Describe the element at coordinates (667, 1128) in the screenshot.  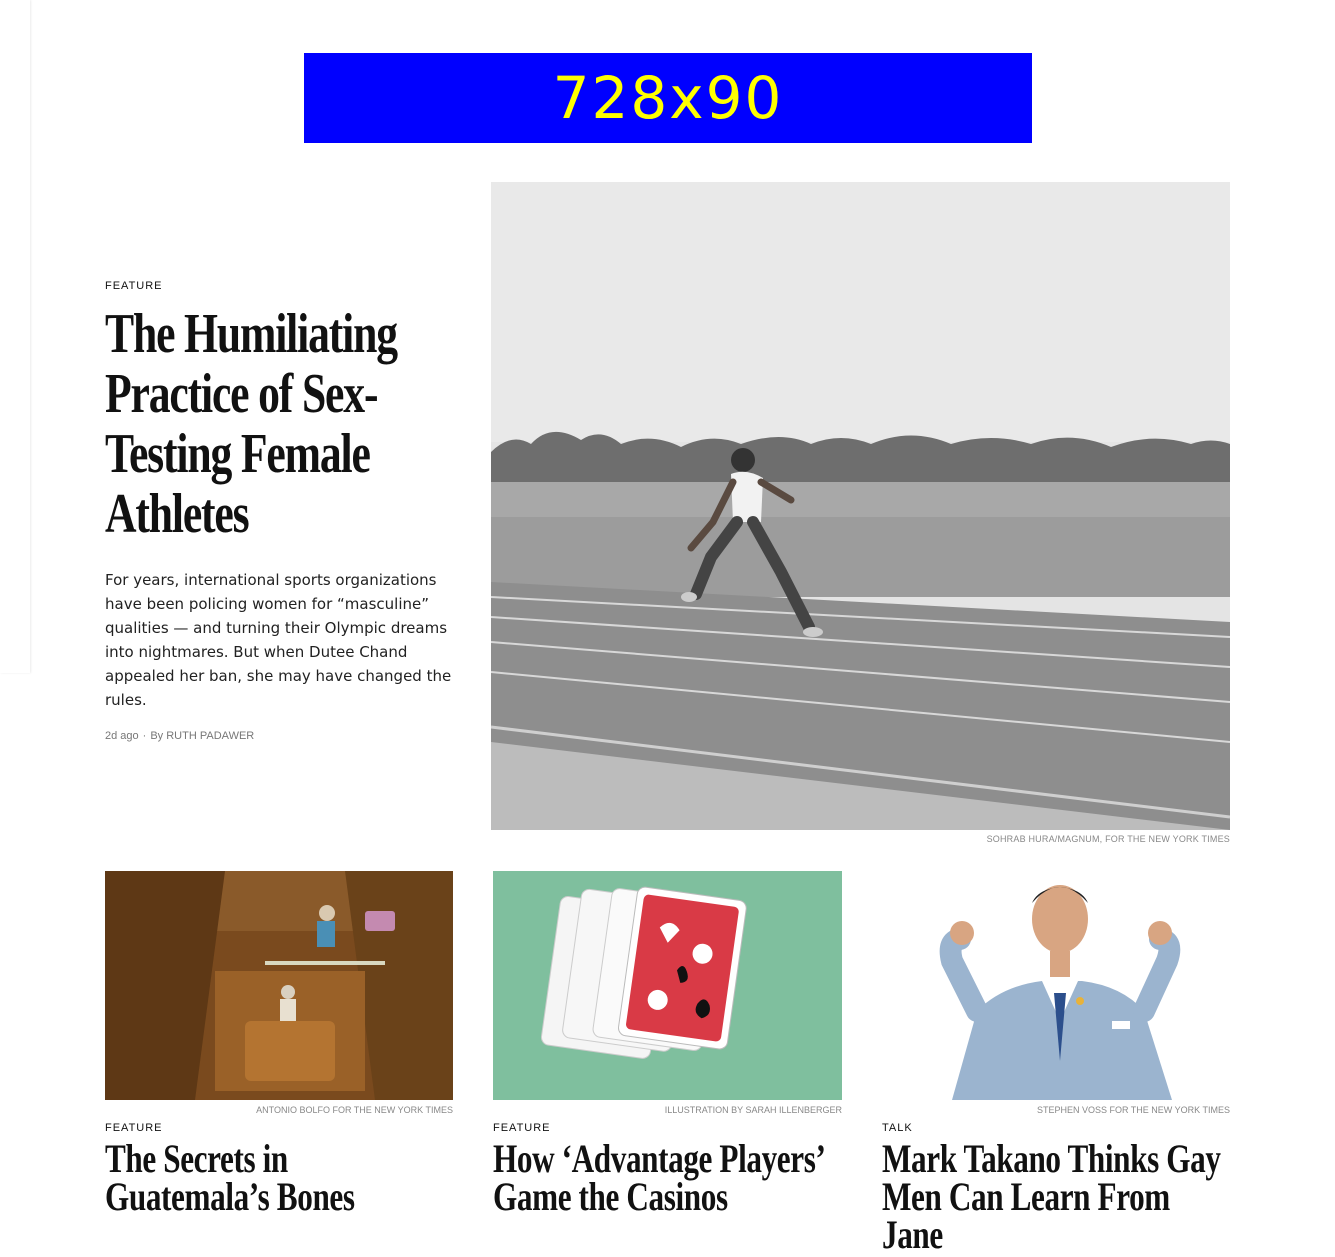
I see `card-2-kicker: Feature` at that location.